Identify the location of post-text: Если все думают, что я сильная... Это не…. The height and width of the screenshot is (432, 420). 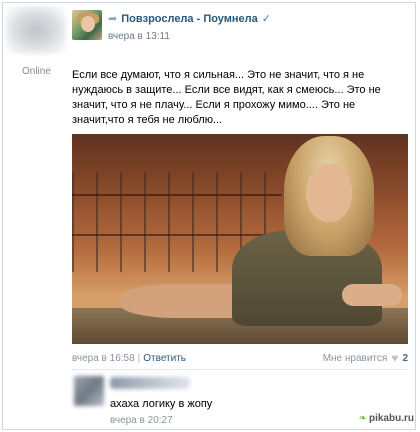
(226, 97).